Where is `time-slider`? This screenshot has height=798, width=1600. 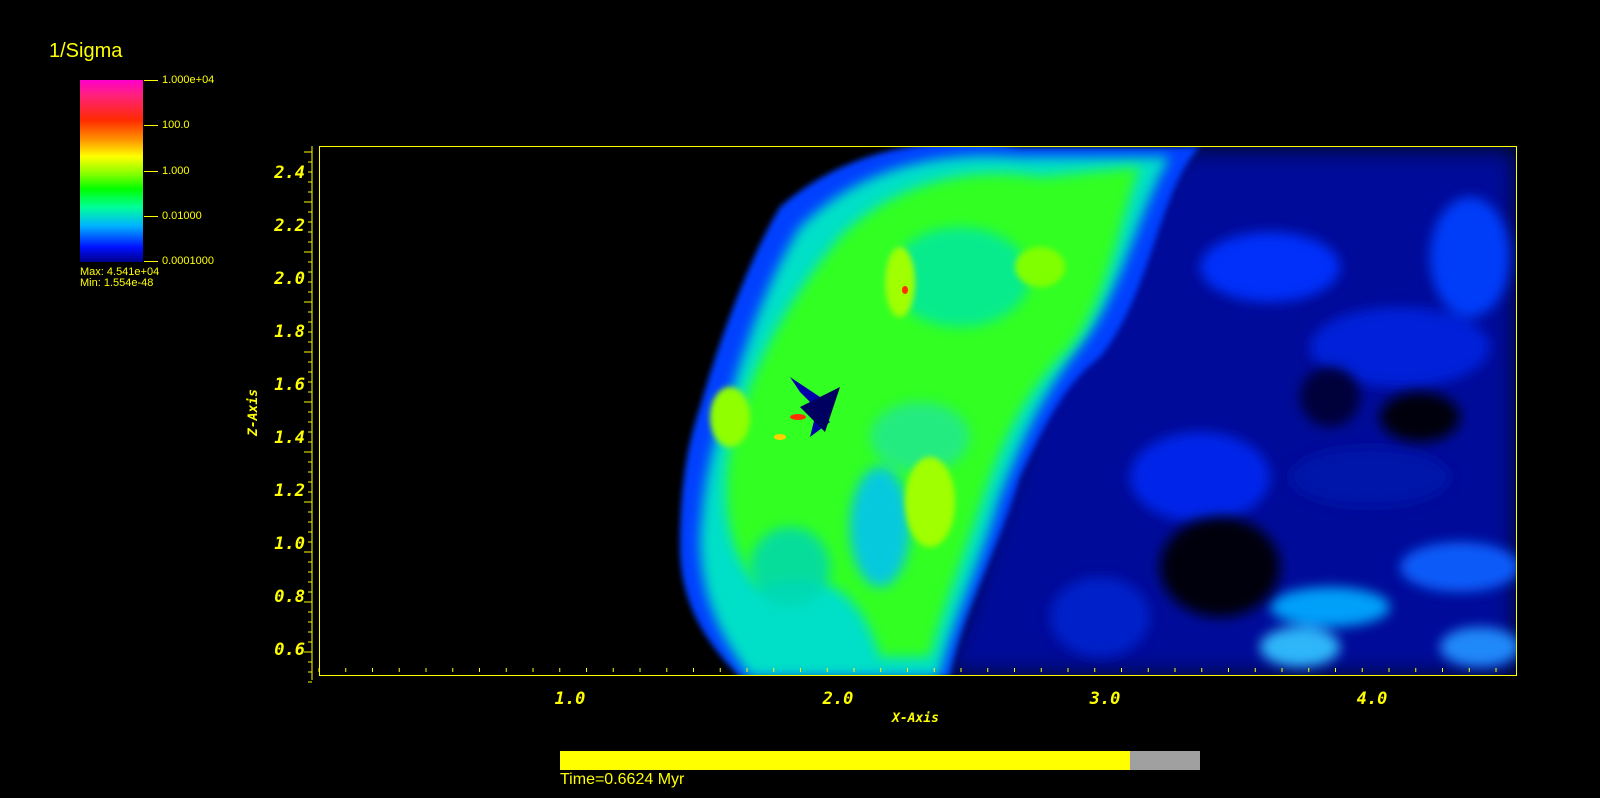
time-slider is located at coordinates (880, 760).